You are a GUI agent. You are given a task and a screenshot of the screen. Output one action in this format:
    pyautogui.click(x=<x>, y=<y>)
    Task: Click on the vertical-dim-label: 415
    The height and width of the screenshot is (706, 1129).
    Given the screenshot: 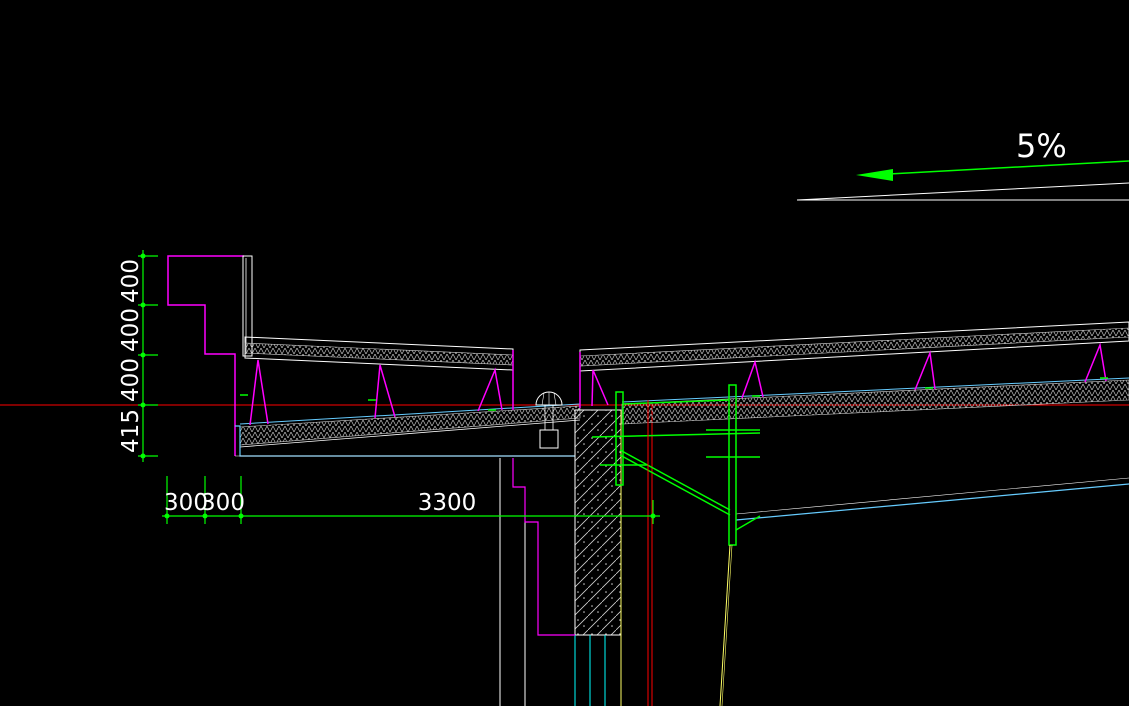 What is the action you would take?
    pyautogui.click(x=131, y=431)
    